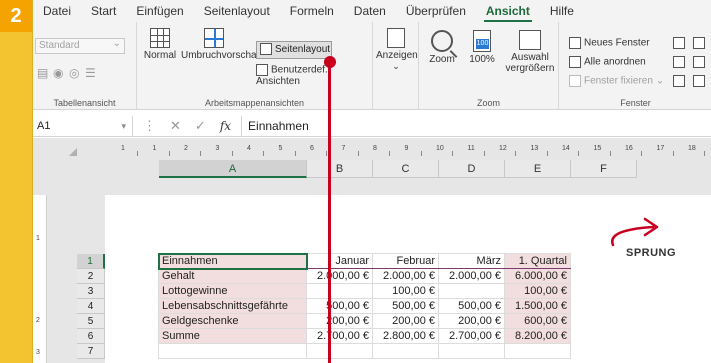  I want to click on cell-c6: 2.800,00 €, so click(405, 336).